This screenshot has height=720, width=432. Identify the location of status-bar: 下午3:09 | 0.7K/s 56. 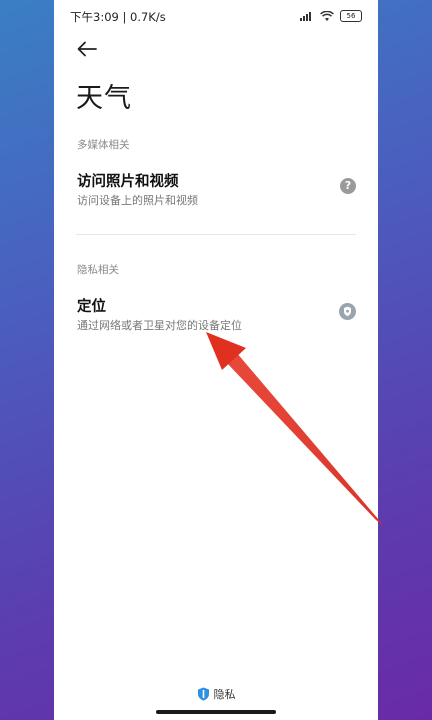
(216, 16).